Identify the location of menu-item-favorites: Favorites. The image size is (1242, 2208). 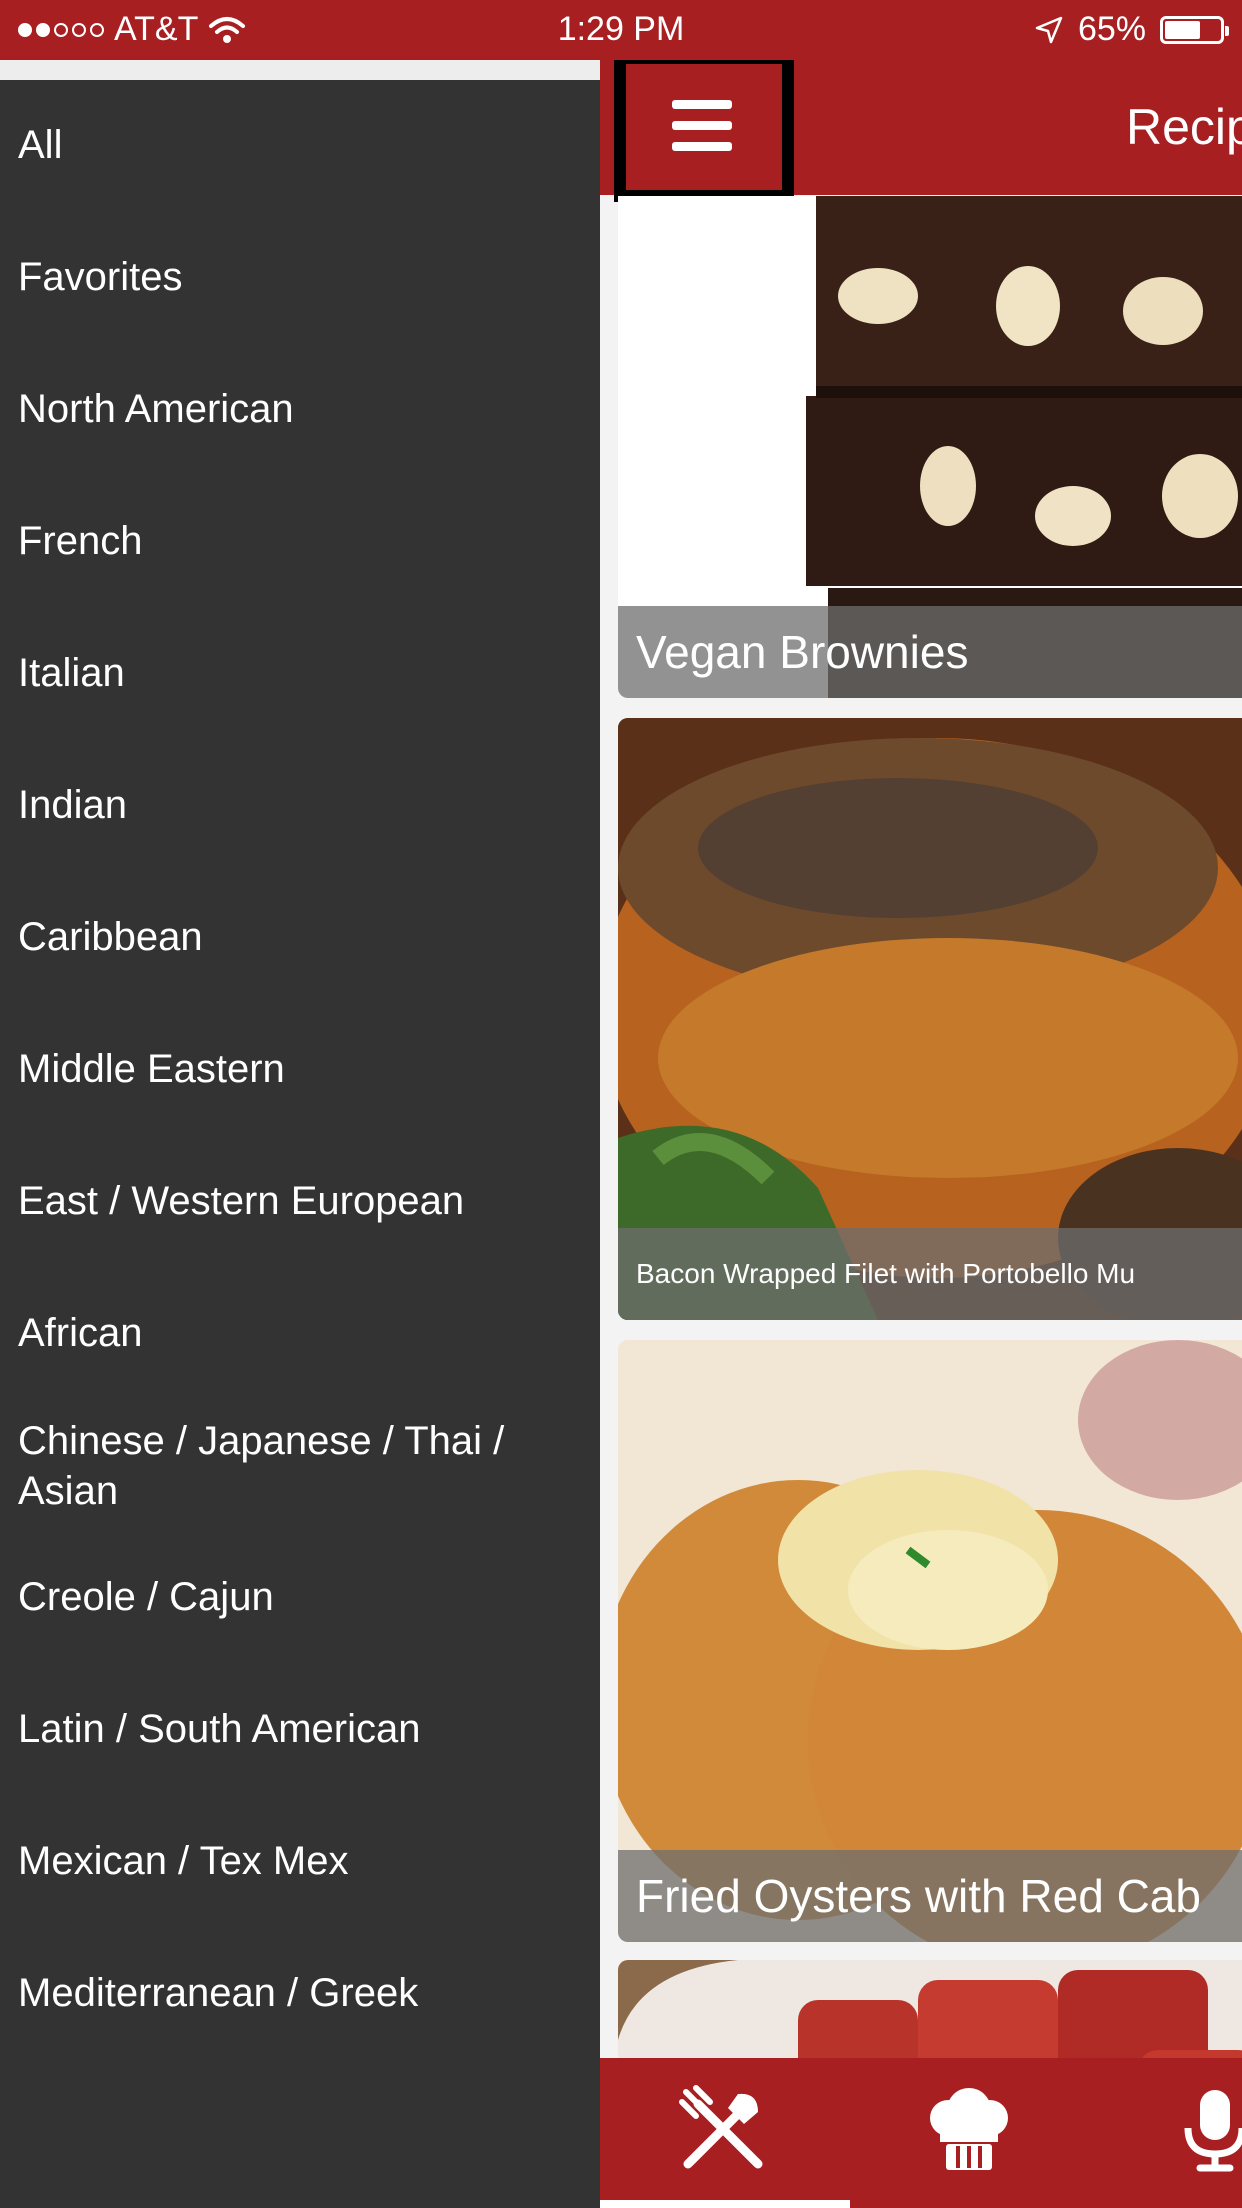
(298, 277).